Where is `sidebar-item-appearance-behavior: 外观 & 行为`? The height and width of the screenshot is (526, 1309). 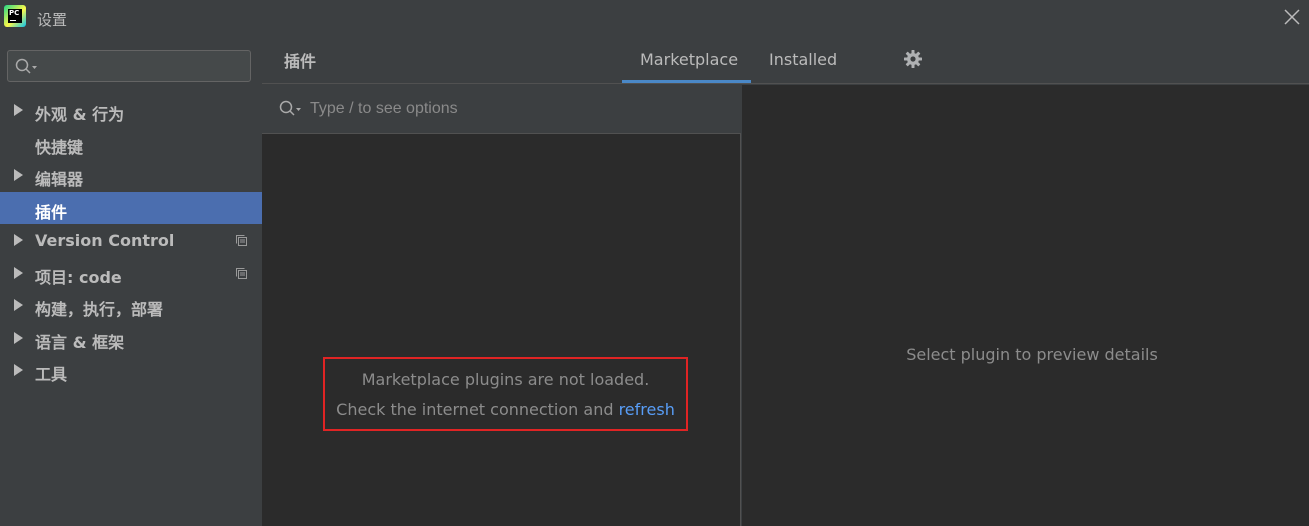
sidebar-item-appearance-behavior: 外观 & 行为 is located at coordinates (131, 110).